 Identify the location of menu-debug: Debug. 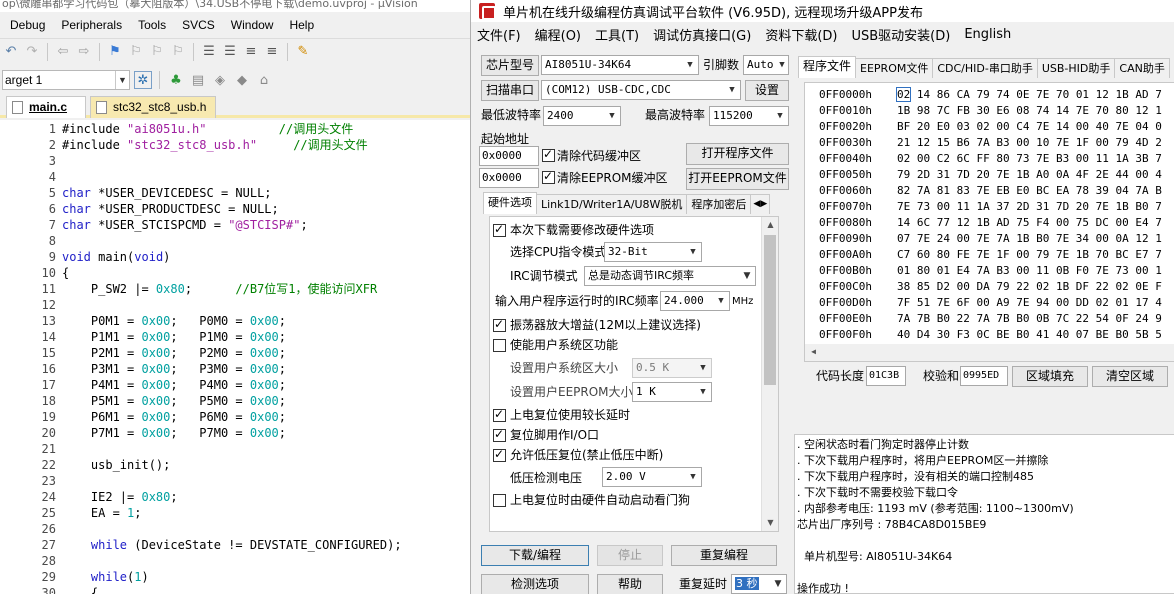
(26, 25).